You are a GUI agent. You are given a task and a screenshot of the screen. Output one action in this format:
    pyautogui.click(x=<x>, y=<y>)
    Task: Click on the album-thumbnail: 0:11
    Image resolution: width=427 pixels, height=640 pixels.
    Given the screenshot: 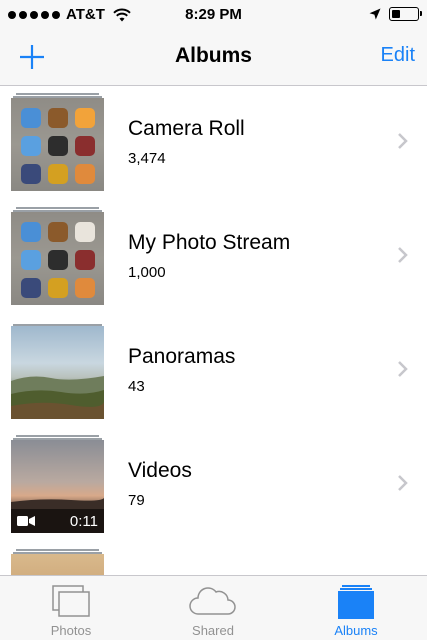 What is the action you would take?
    pyautogui.click(x=57, y=486)
    